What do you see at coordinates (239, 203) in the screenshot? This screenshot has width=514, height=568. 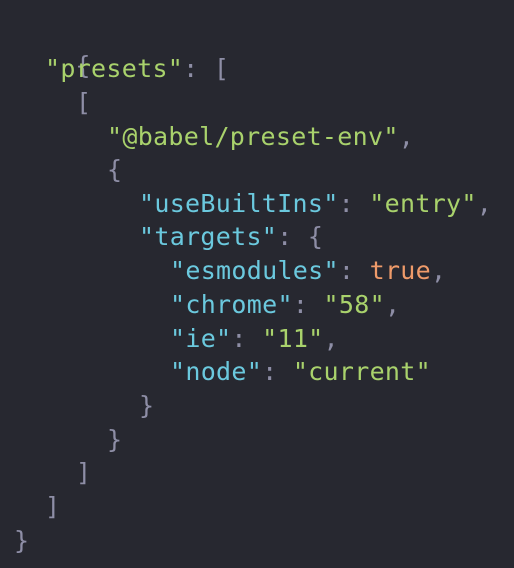 I see `use-built-ins-key: "useBuiltIns"` at bounding box center [239, 203].